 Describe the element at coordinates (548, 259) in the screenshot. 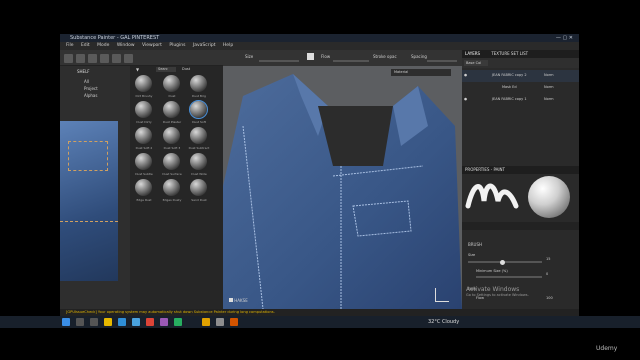

I see `size-value: 15` at that location.